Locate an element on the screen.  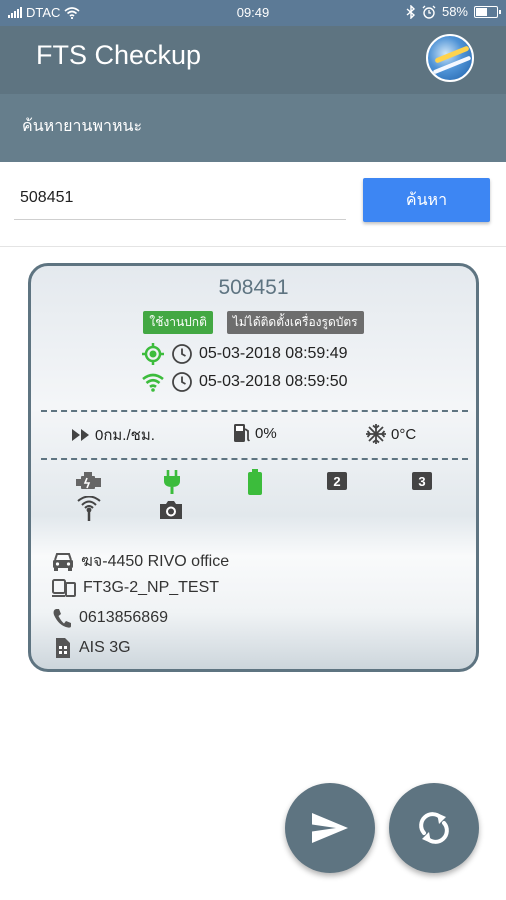
camera-icon is located at coordinates (171, 510).